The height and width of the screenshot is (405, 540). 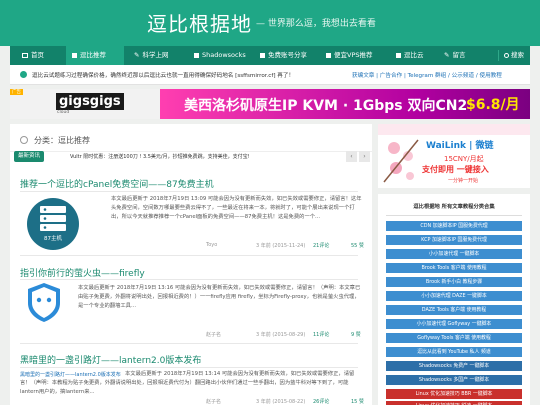 What do you see at coordinates (460, 146) in the screenshot?
I see `ad-brand: WaiLink | 微链` at bounding box center [460, 146].